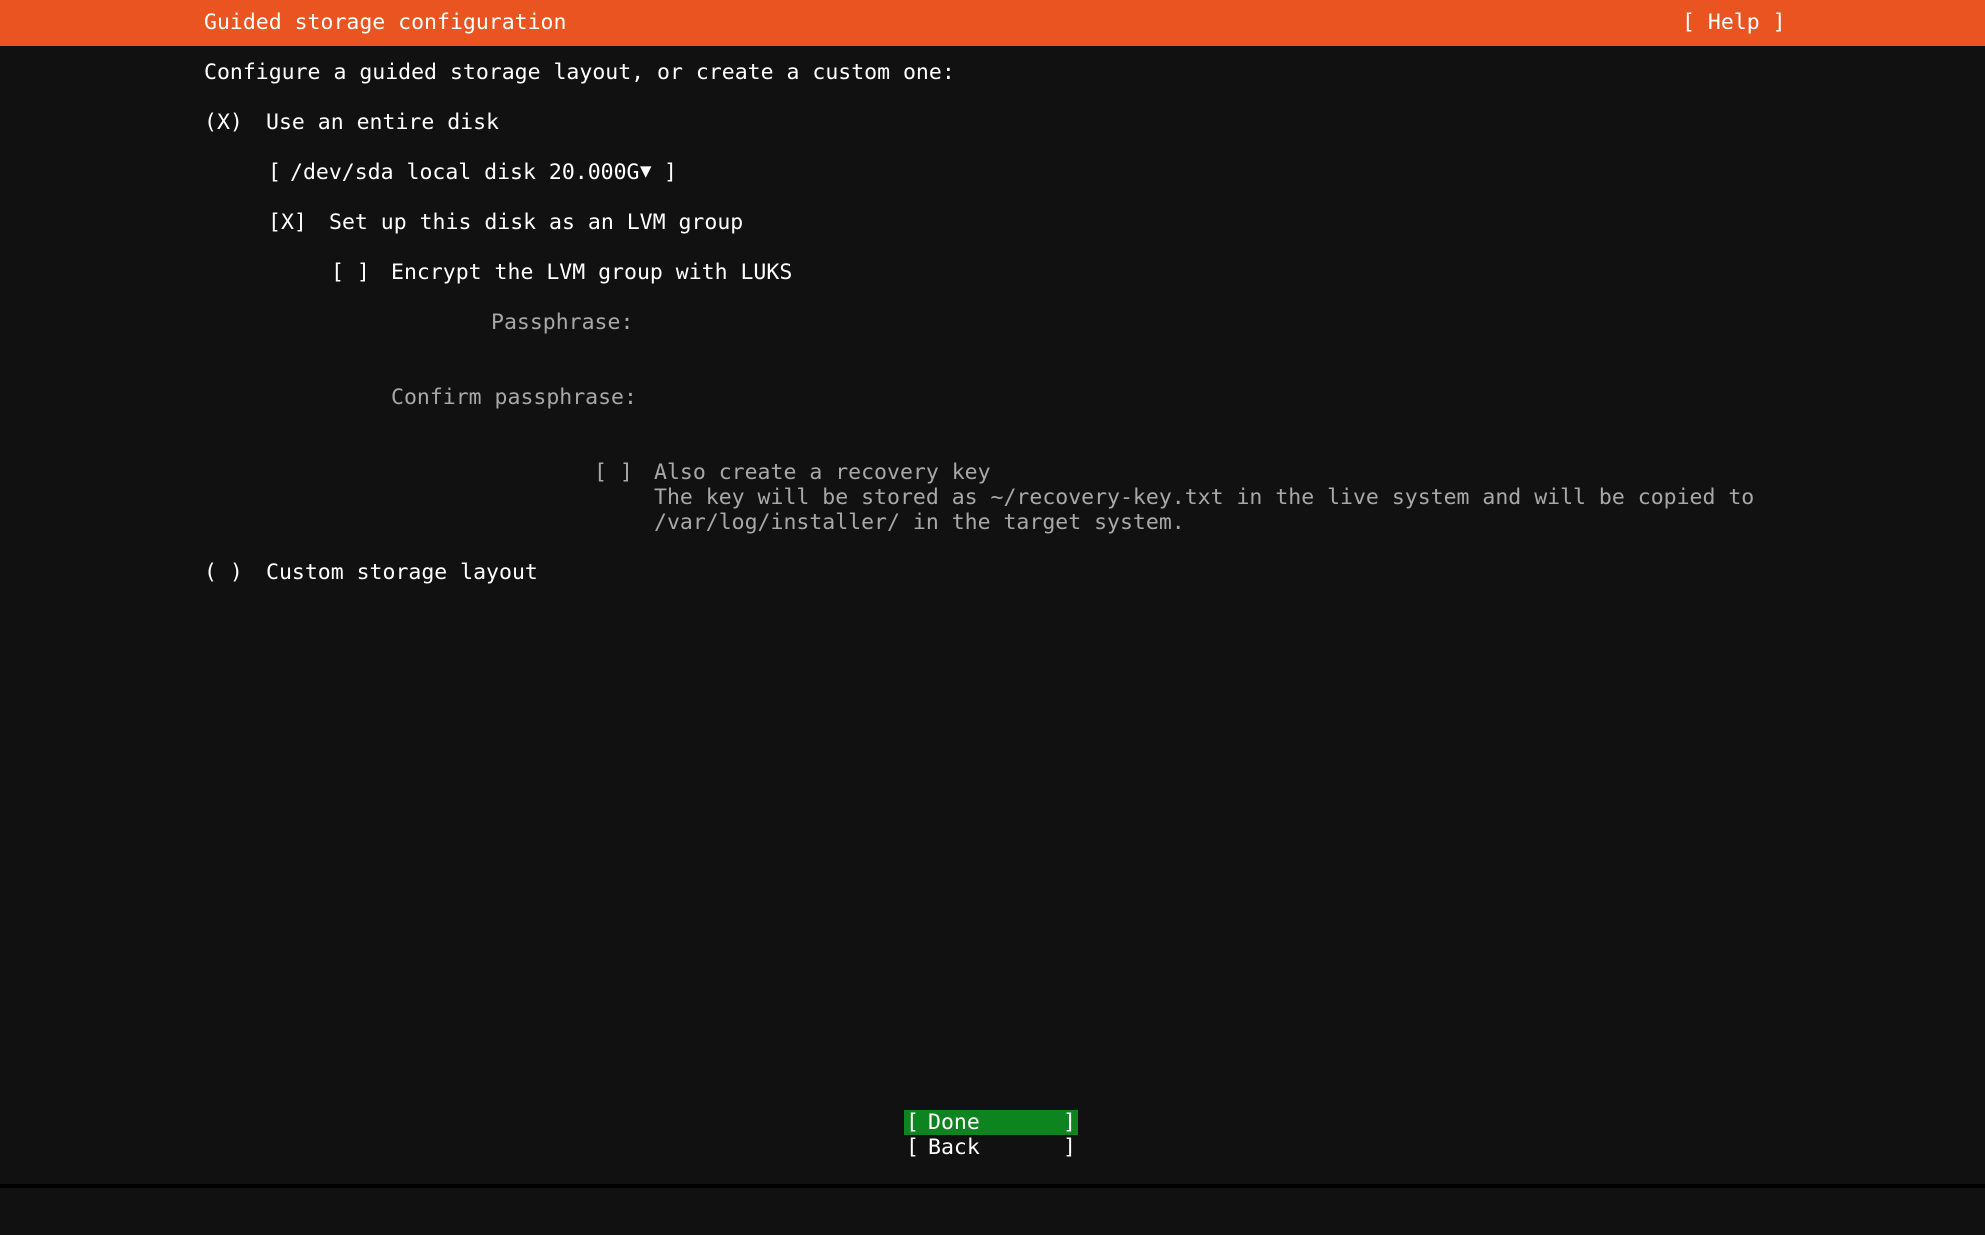  What do you see at coordinates (274, 172) in the screenshot?
I see `disk-select-open-bracket: [` at bounding box center [274, 172].